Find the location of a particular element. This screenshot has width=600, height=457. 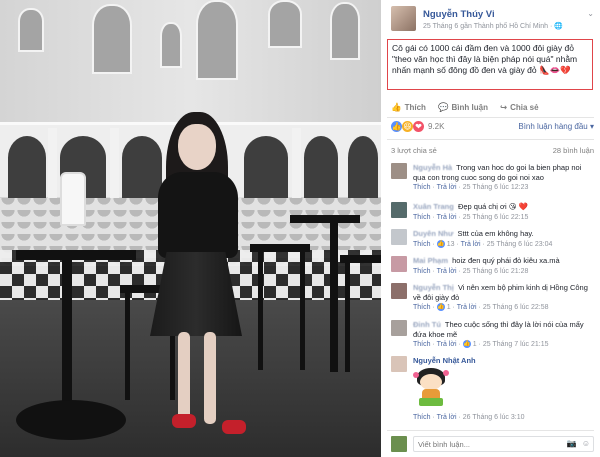

comment-author: Xuân Trang is located at coordinates (433, 206).